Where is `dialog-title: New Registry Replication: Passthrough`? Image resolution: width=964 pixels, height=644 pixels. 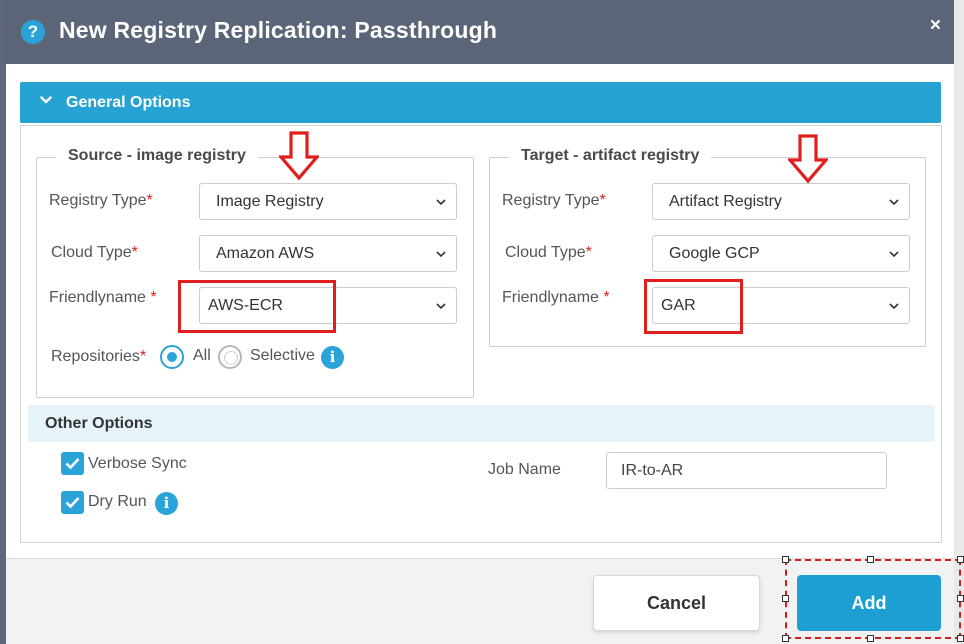 dialog-title: New Registry Replication: Passthrough is located at coordinates (278, 30).